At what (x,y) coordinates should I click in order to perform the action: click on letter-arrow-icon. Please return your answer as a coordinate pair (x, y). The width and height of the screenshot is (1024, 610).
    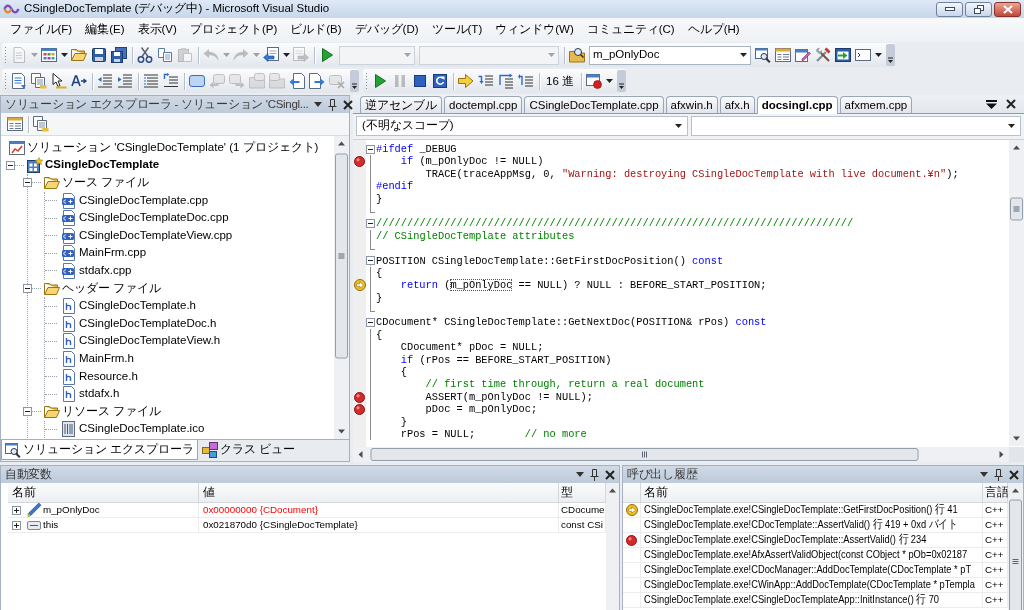
    Looking at the image, I should click on (79, 81).